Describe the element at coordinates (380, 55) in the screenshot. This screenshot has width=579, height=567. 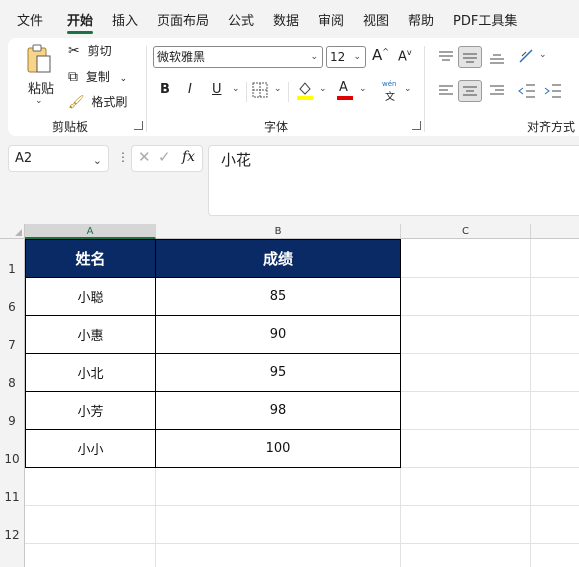
I see `grow-font-button: A^` at that location.